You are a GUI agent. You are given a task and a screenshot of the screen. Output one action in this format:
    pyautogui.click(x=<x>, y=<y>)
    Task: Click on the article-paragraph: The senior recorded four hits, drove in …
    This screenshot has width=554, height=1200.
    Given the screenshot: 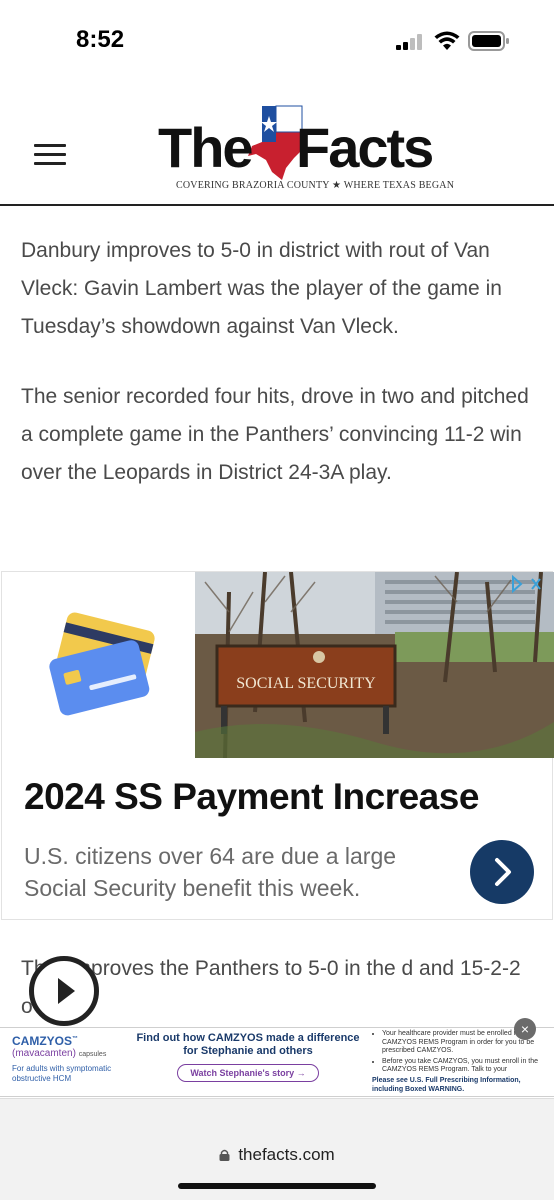 What is the action you would take?
    pyautogui.click(x=275, y=434)
    